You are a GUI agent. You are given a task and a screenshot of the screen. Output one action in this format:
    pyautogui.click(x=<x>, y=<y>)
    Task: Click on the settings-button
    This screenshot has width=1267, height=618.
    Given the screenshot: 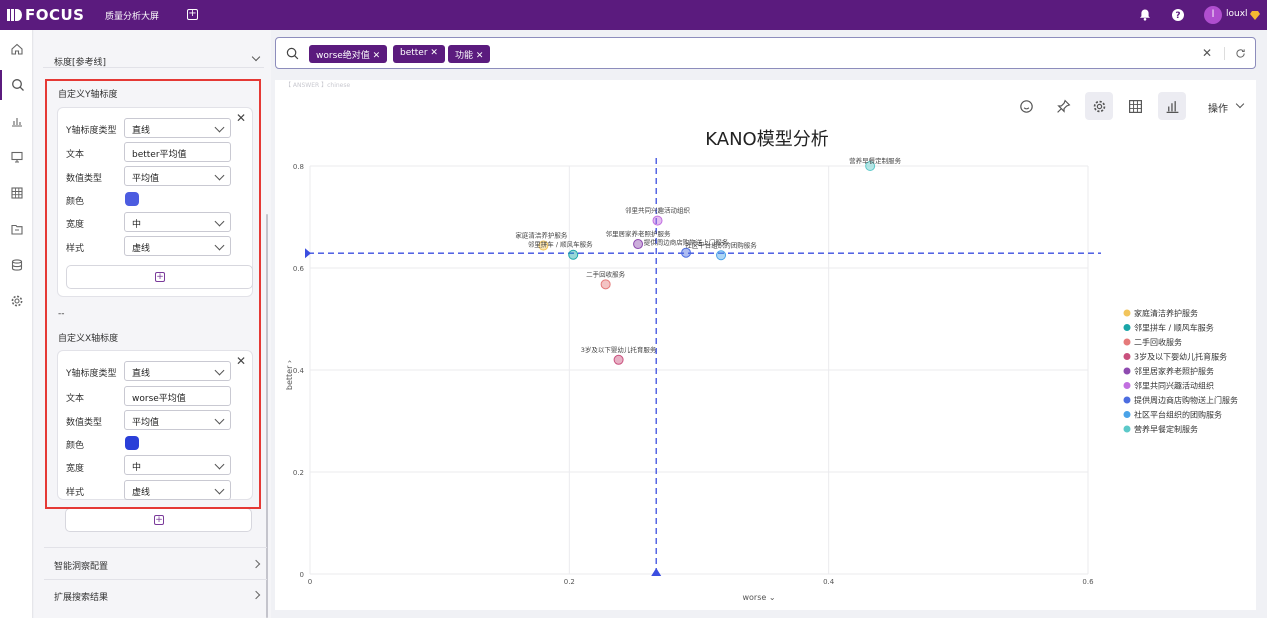 What is the action you would take?
    pyautogui.click(x=1099, y=106)
    